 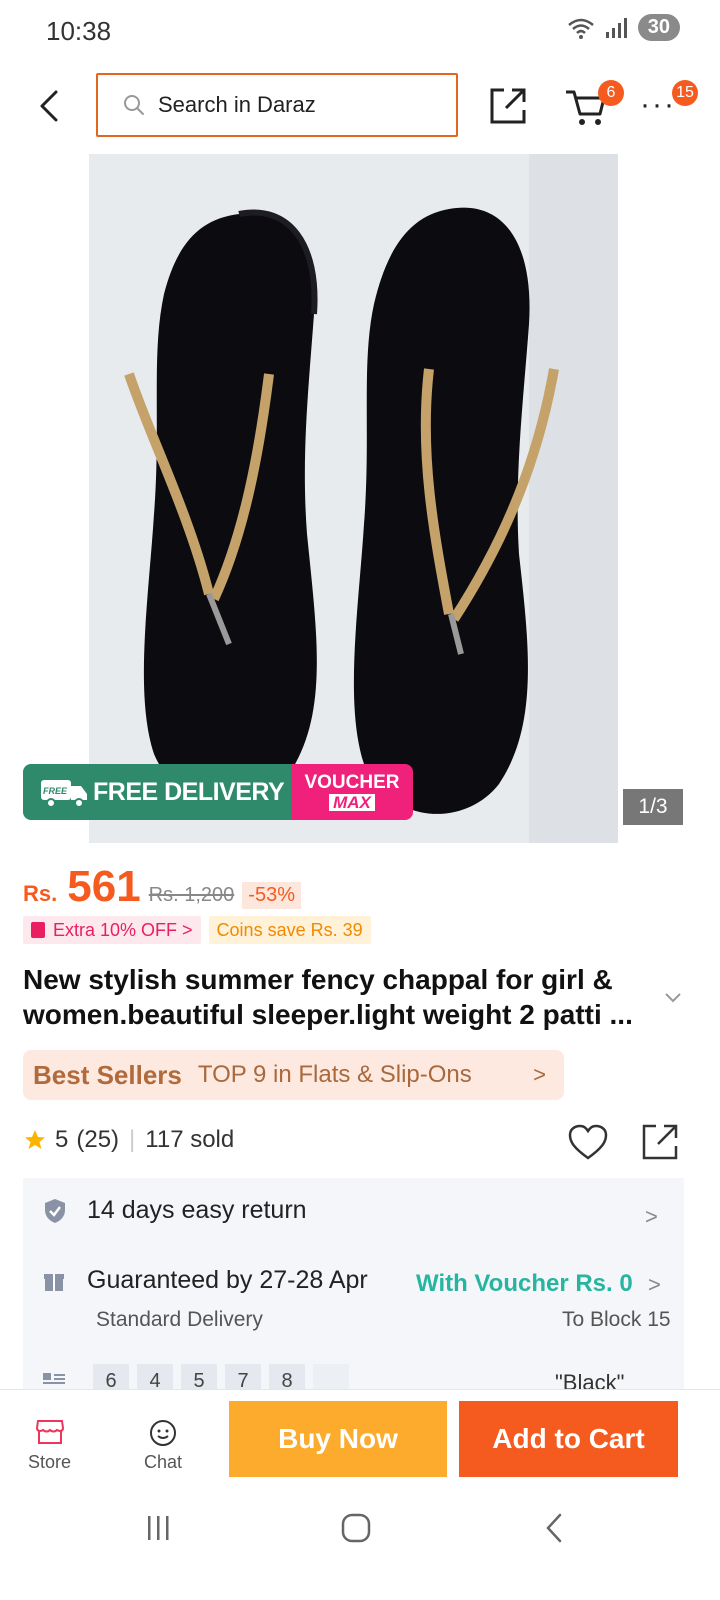 I want to click on delivery-type: Standard Delivery, so click(x=179, y=1319).